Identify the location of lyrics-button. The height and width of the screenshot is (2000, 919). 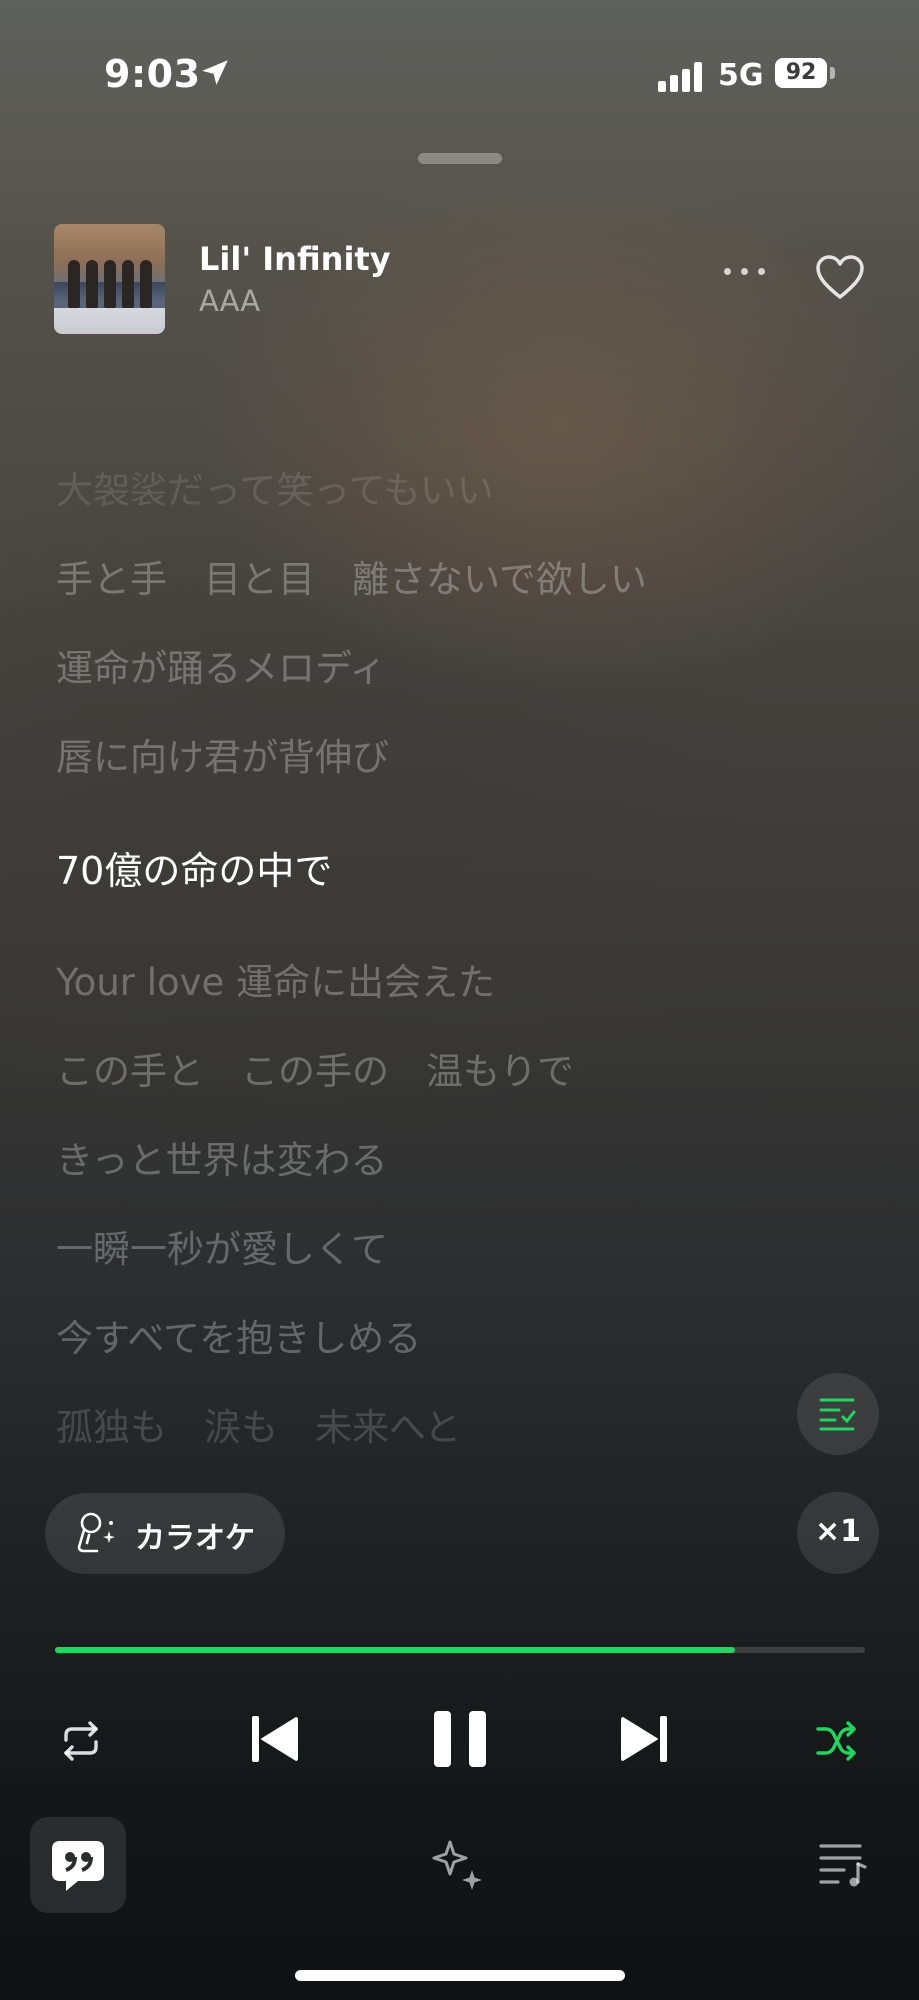
(78, 1865).